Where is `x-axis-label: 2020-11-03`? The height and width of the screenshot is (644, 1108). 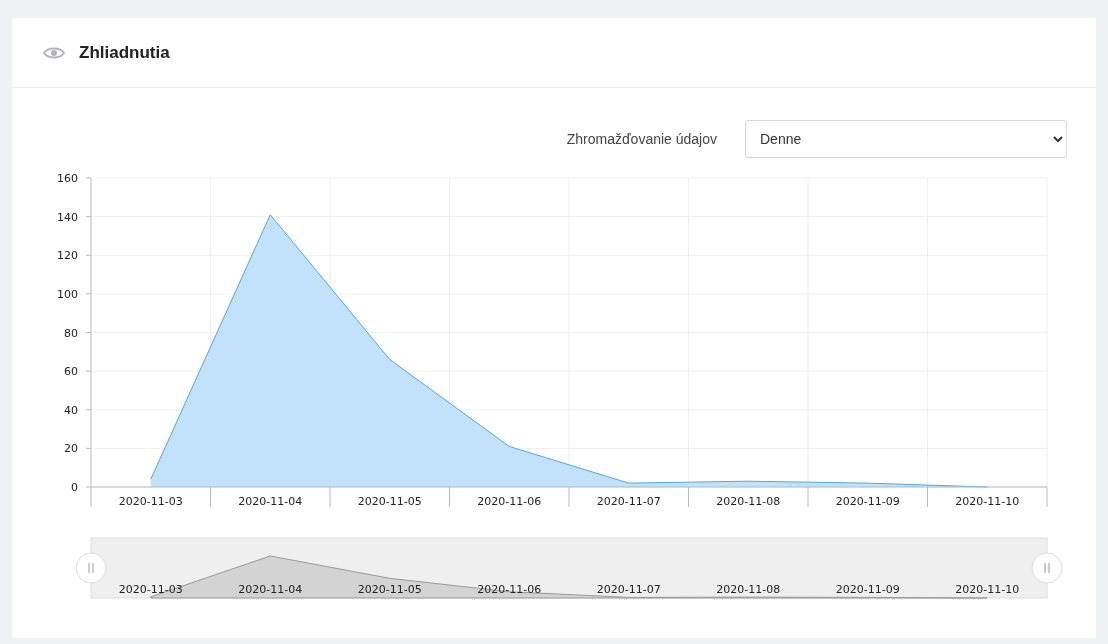
x-axis-label: 2020-11-03 is located at coordinates (150, 501).